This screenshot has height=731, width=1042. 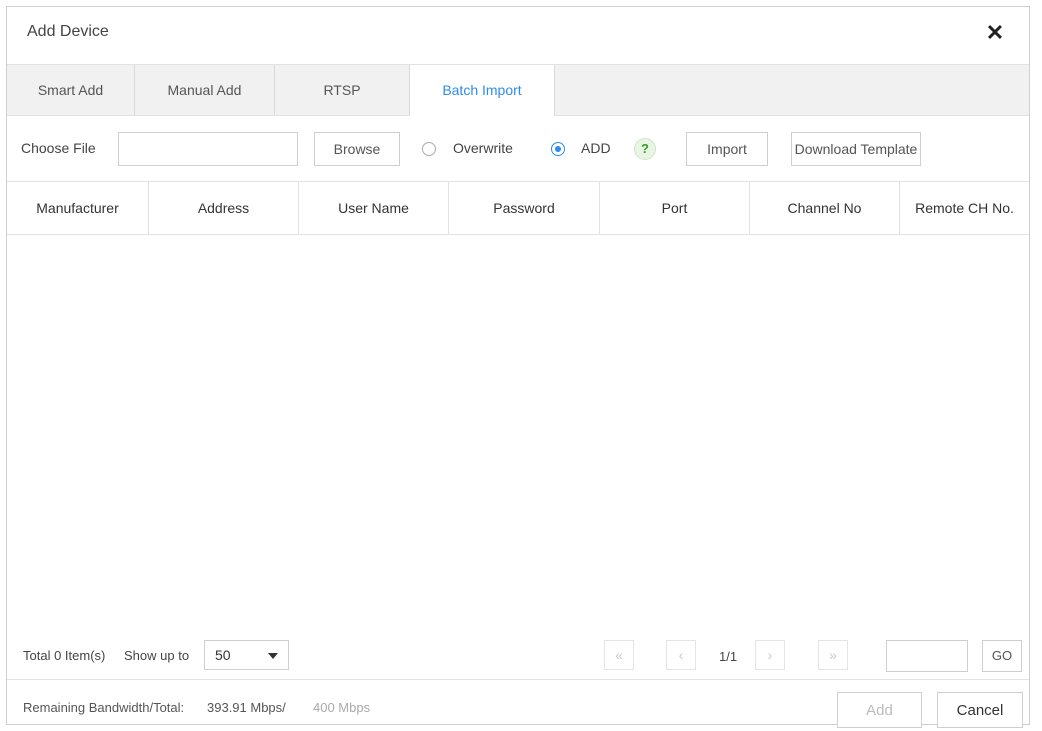 I want to click on prev-page-button: ‹, so click(x=681, y=655).